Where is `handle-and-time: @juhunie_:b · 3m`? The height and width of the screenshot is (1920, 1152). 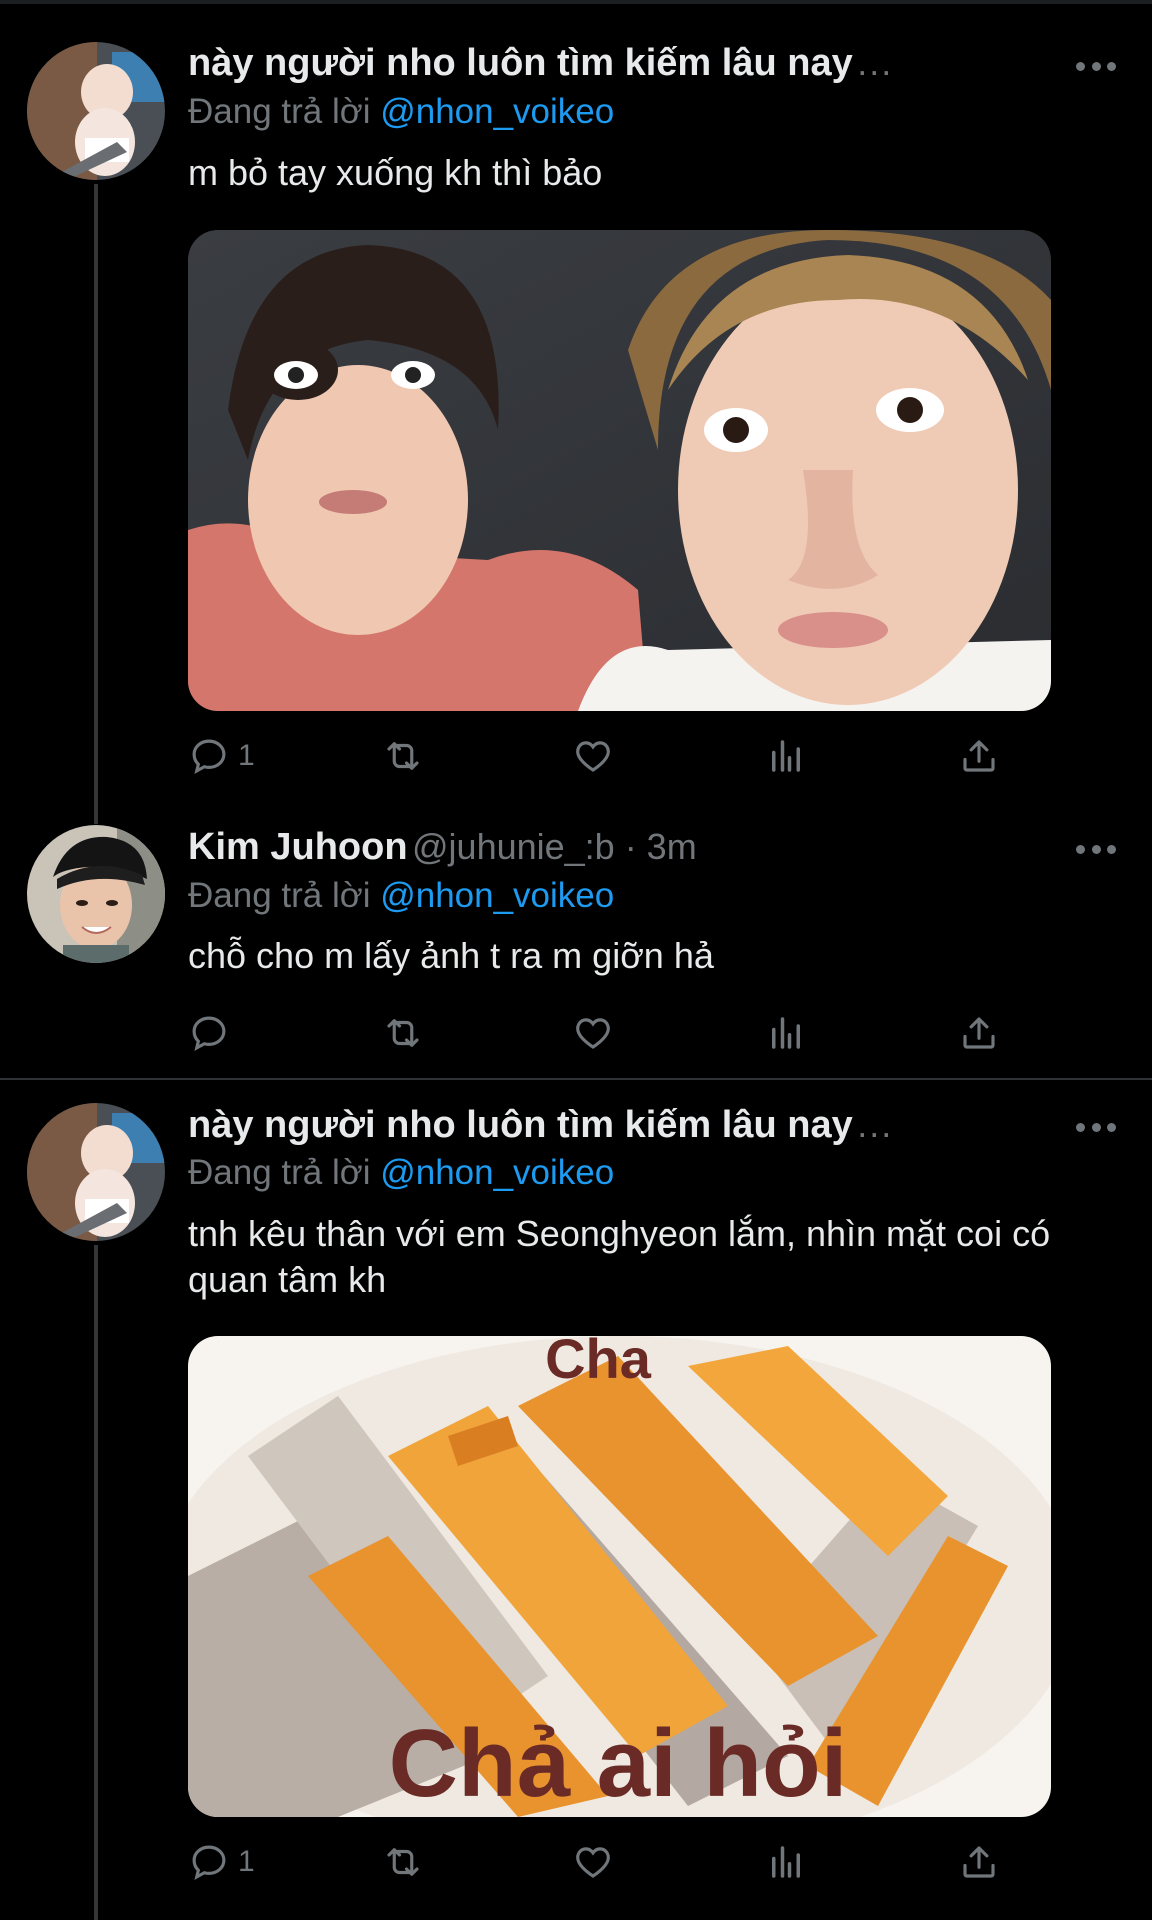
handle-and-time: @juhunie_:b · 3m is located at coordinates (554, 846).